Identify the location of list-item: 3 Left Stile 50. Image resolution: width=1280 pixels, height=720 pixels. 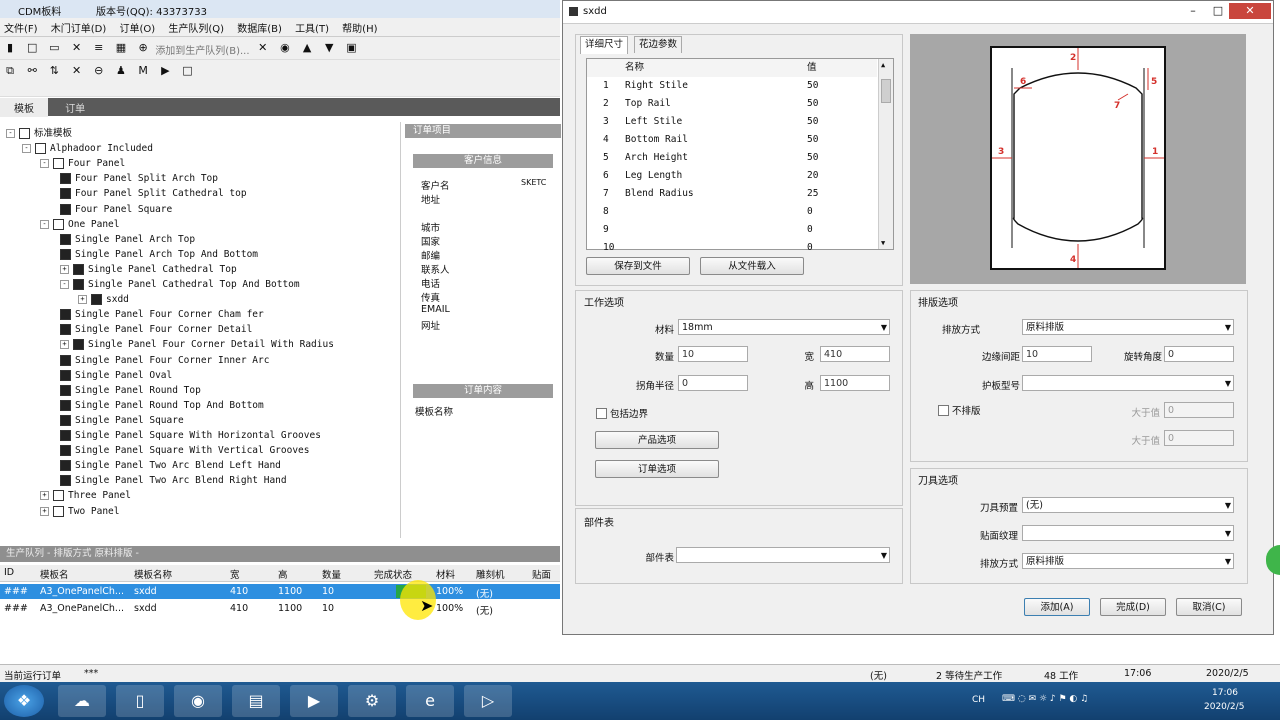
(732, 122).